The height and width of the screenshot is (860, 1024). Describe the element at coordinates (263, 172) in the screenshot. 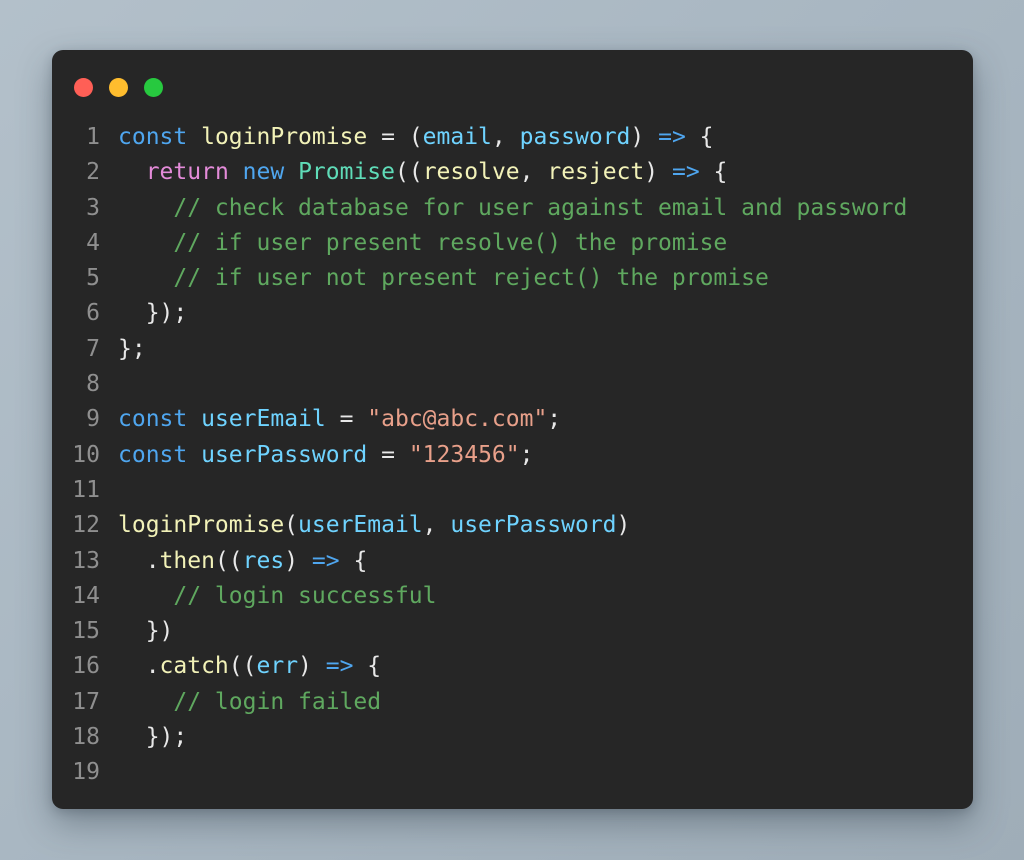

I see `code-token: new` at that location.